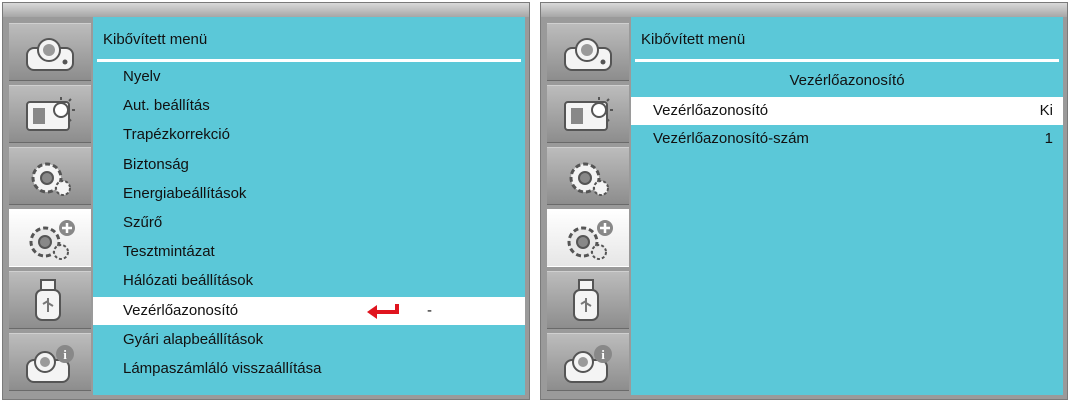 The width and height of the screenshot is (1070, 403). What do you see at coordinates (222, 368) in the screenshot?
I see `menu-item-label: Lámpaszámláló visszaállítása` at bounding box center [222, 368].